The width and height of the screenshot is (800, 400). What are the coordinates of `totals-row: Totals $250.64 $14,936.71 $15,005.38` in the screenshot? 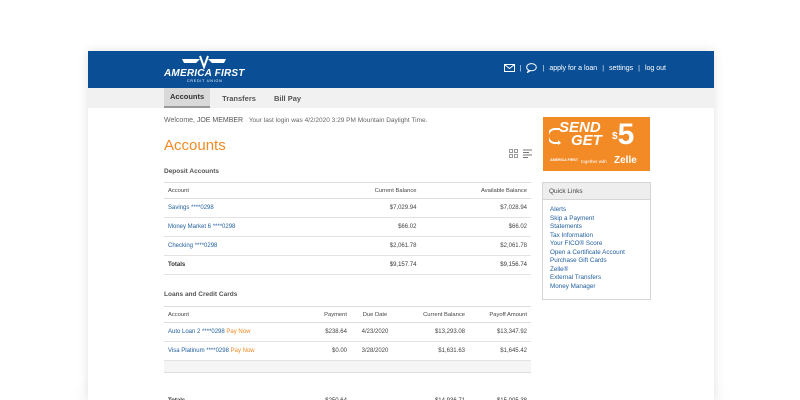 It's located at (347, 395).